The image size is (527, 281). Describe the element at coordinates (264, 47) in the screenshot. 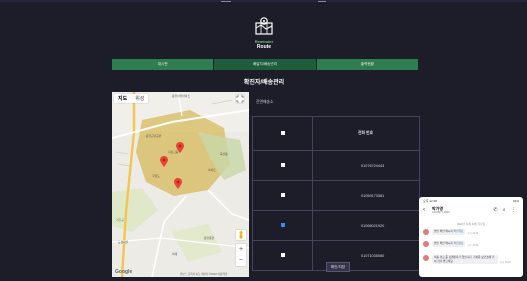

I see `logo-line2: Route` at that location.